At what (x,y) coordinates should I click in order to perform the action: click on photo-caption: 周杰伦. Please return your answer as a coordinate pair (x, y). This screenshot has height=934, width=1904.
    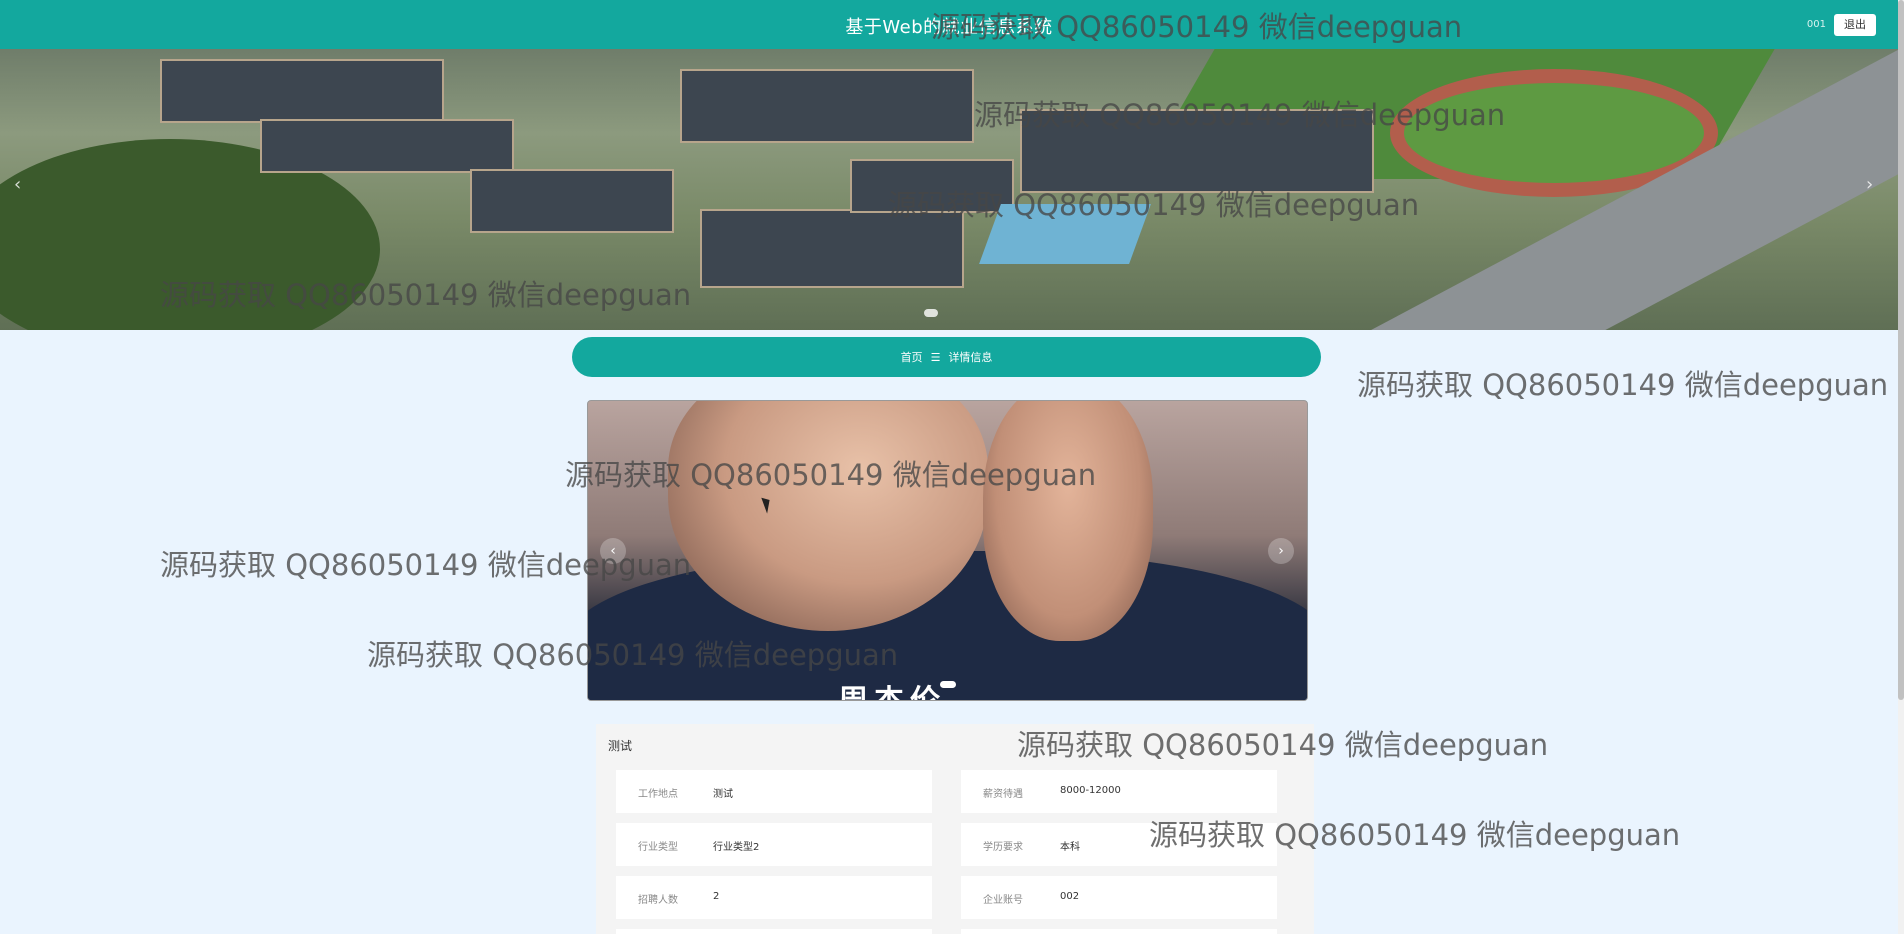
    Looking at the image, I should click on (892, 688).